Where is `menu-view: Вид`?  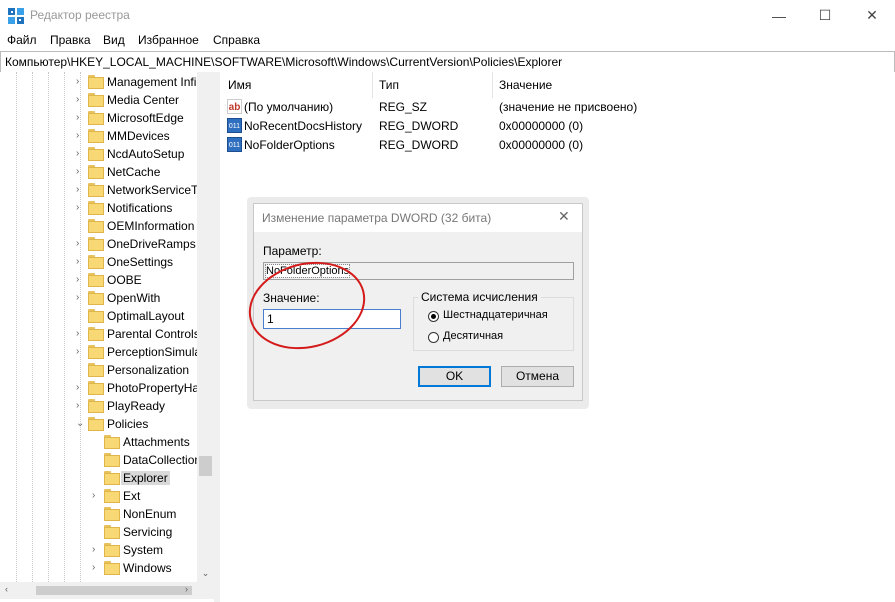 menu-view: Вид is located at coordinates (114, 40).